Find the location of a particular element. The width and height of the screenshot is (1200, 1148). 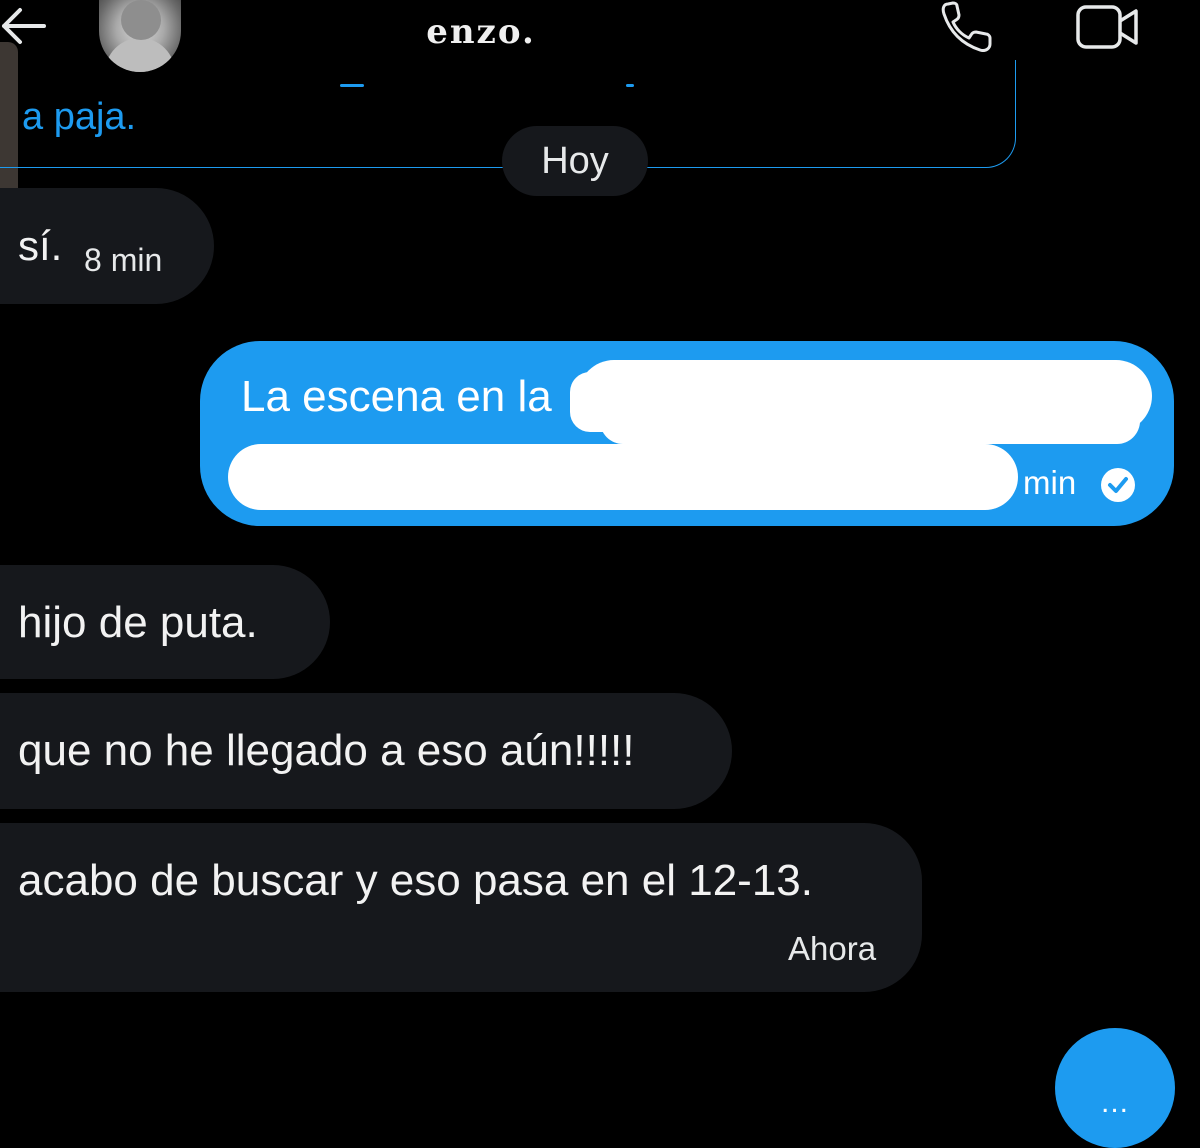

message-time: min is located at coordinates (1050, 482).